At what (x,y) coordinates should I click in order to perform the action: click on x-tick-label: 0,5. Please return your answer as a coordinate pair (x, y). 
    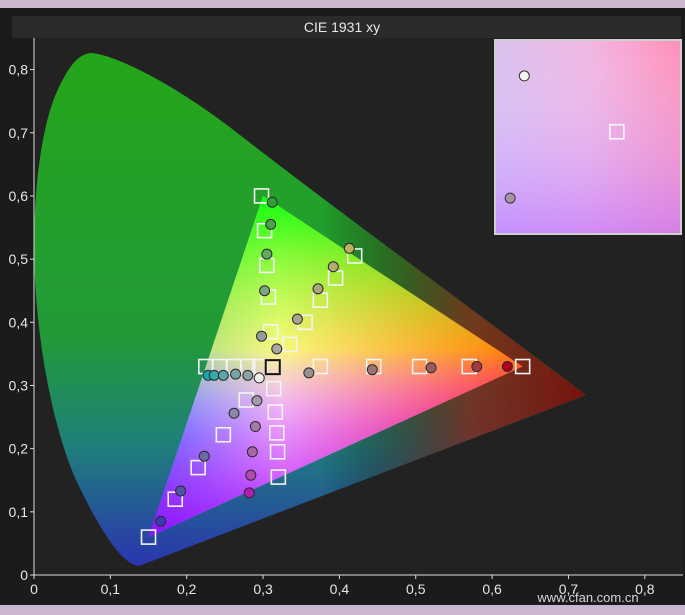
    Looking at the image, I should click on (416, 589).